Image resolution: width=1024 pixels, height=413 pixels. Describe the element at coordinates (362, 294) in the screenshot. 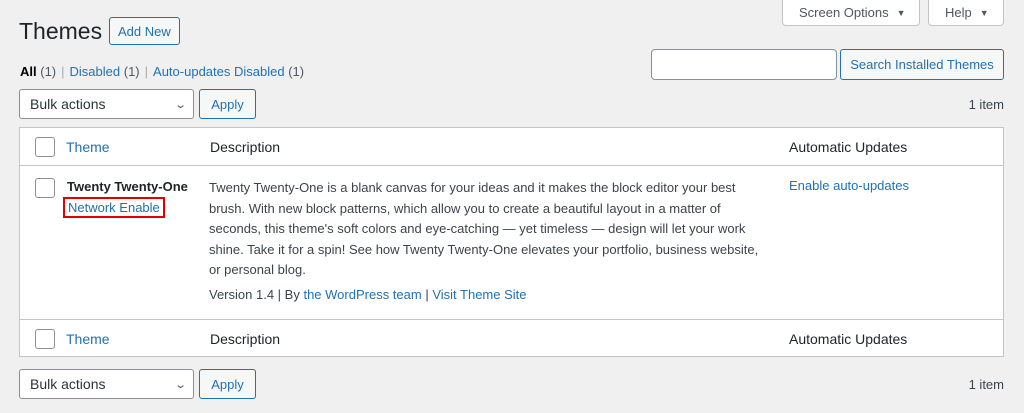

I see `author-link: the WordPress team` at that location.